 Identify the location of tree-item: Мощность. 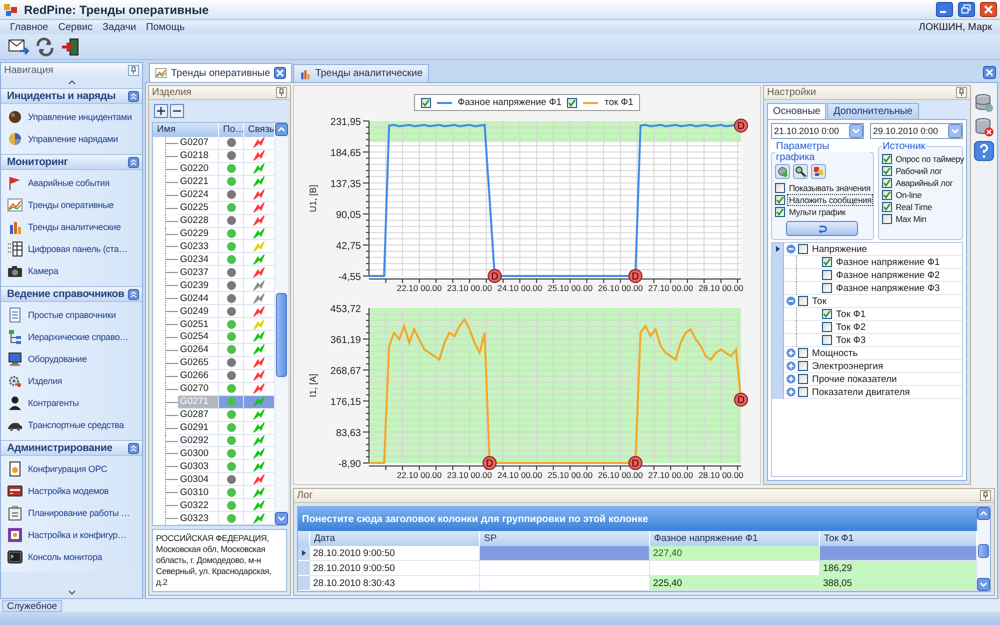
(834, 353).